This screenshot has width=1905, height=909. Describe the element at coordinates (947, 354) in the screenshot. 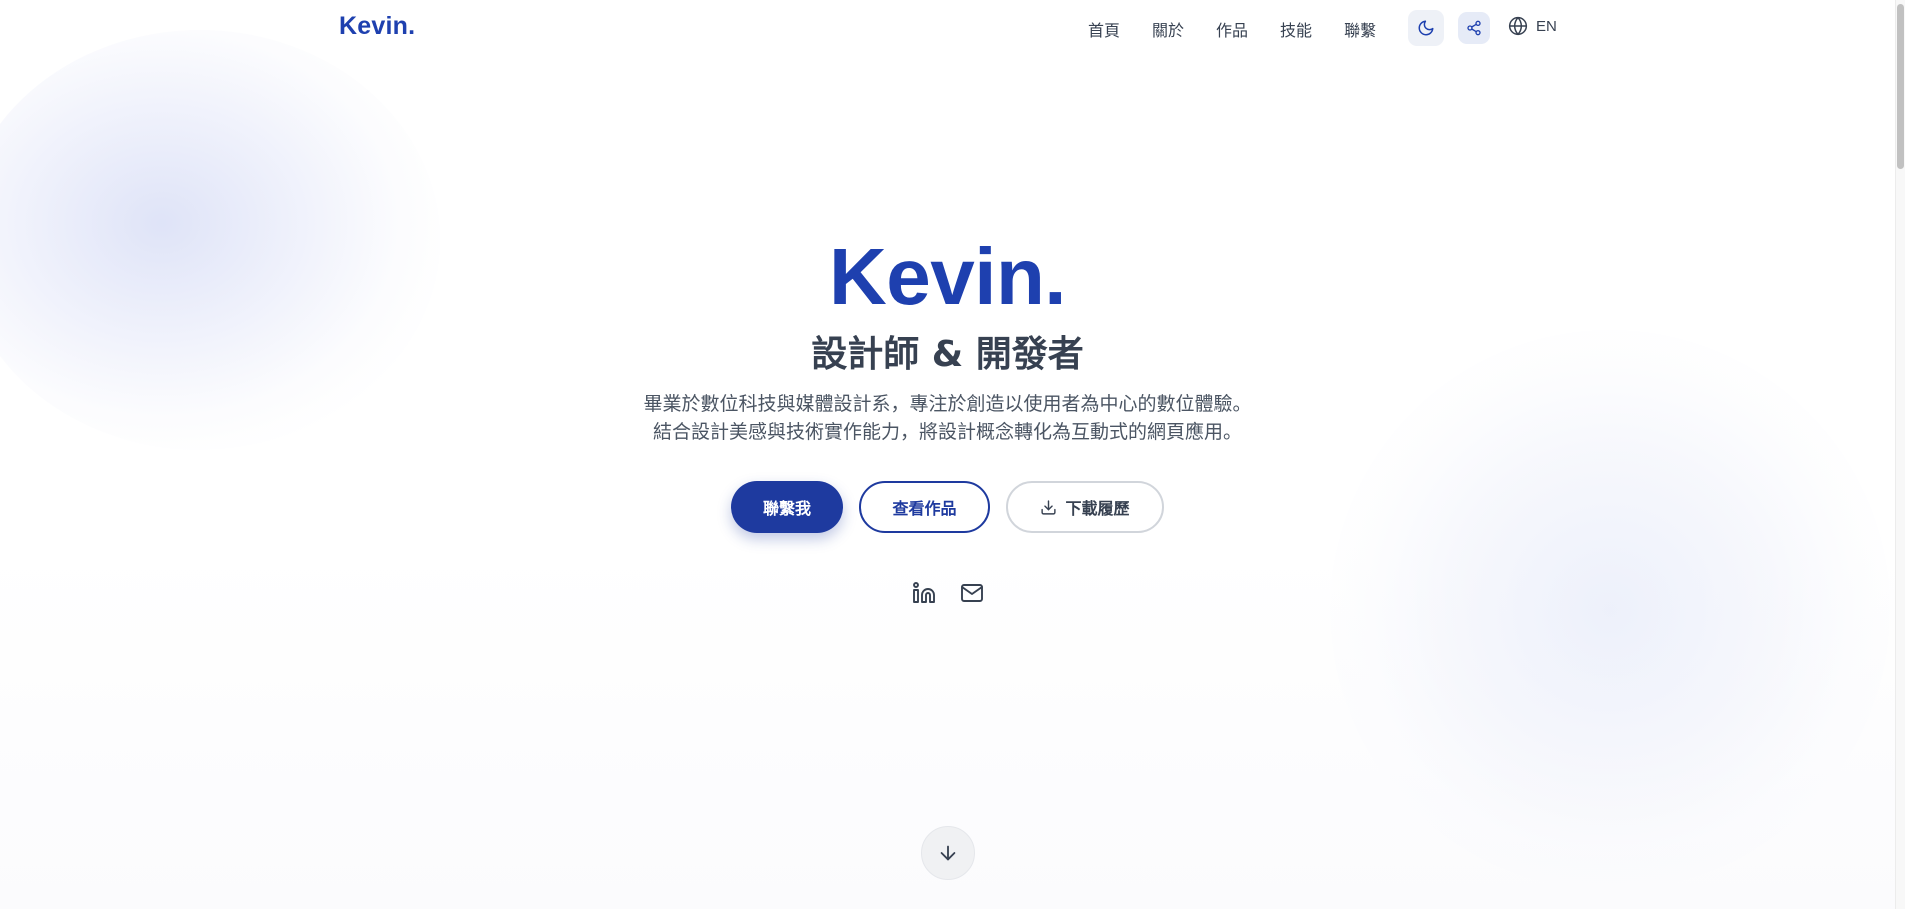

I see `hero-subtitle: 設計師 & 開發者` at that location.